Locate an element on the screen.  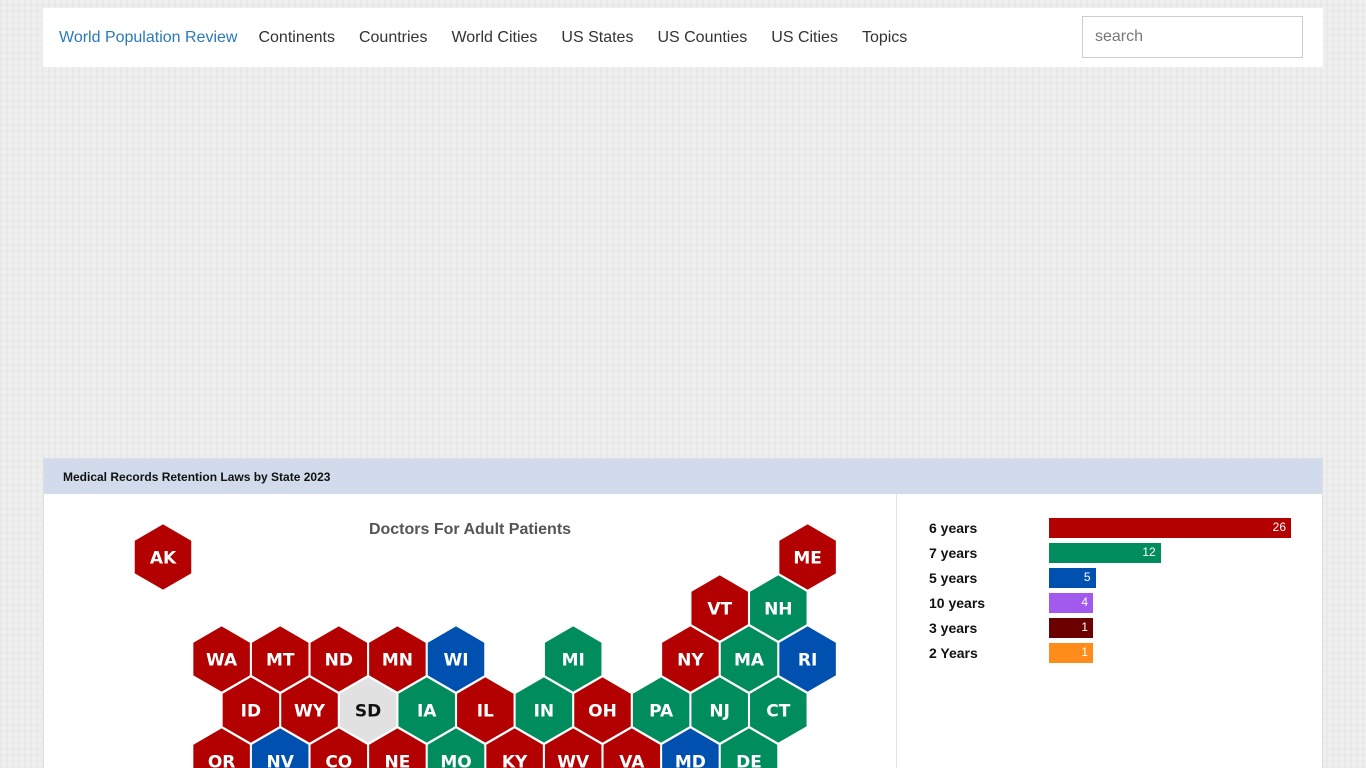
state-hex-label: AK is located at coordinates (163, 559).